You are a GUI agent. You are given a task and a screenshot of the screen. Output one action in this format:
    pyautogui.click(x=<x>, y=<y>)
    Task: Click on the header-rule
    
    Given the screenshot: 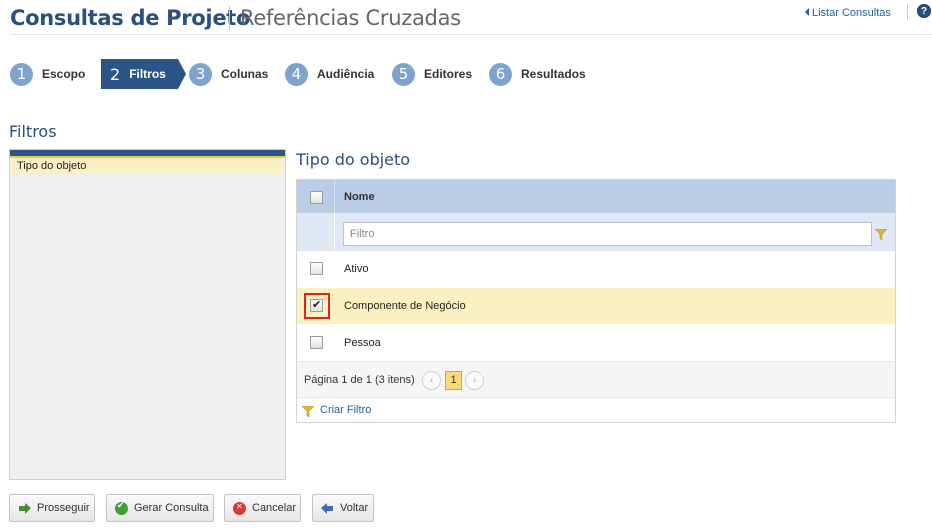 What is the action you would take?
    pyautogui.click(x=471, y=34)
    